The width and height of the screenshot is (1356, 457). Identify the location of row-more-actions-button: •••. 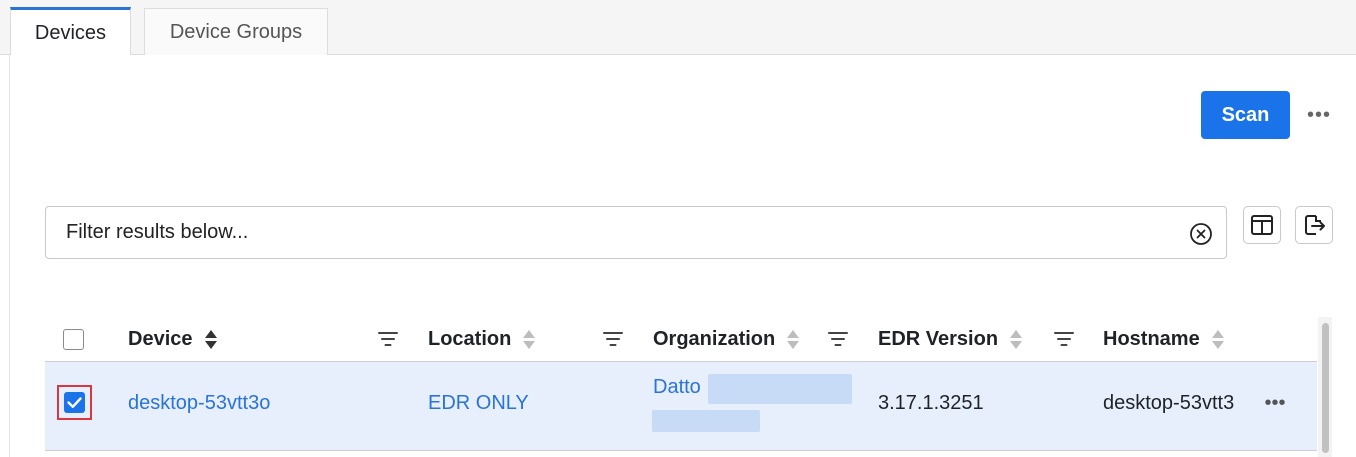
(1275, 403).